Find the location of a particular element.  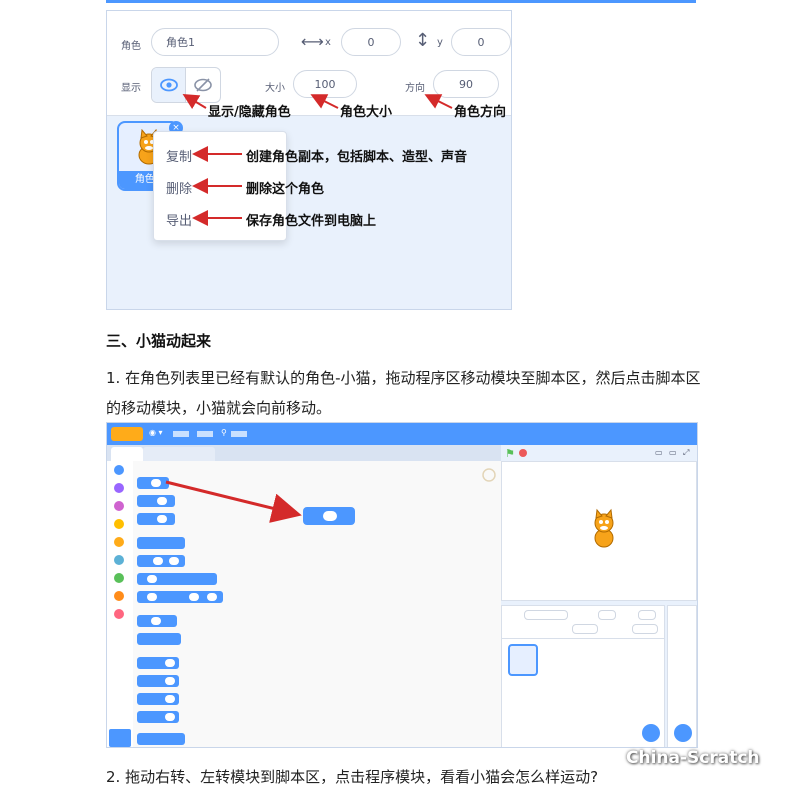

block-point-towards is located at coordinates (159, 639).